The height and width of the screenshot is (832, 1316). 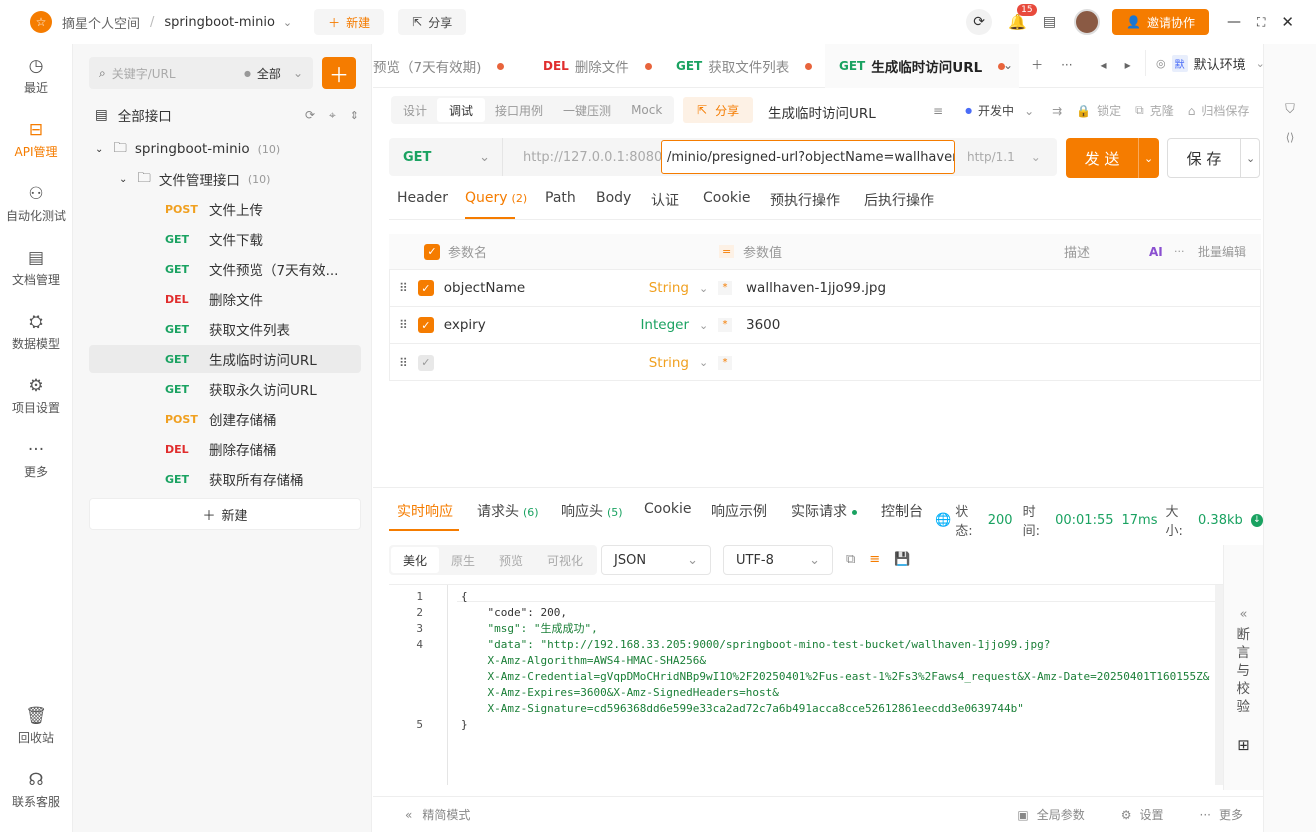 What do you see at coordinates (36, 204) in the screenshot?
I see `nav-item-2: ⚇ 自动化测试` at bounding box center [36, 204].